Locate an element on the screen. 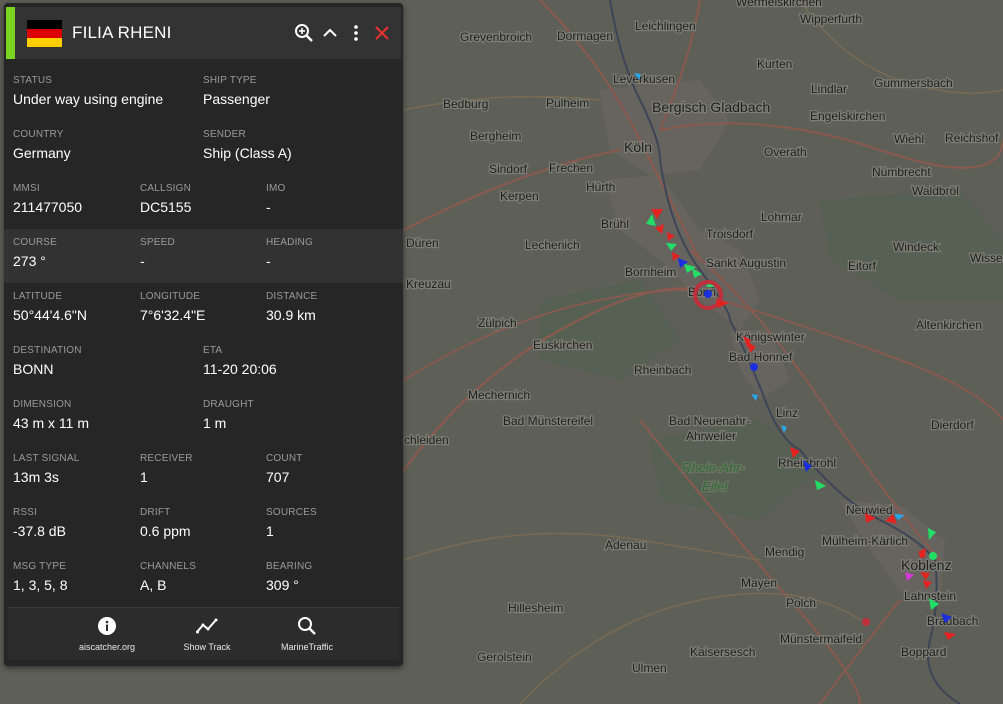  field-label: LATITUDE is located at coordinates (38, 296).